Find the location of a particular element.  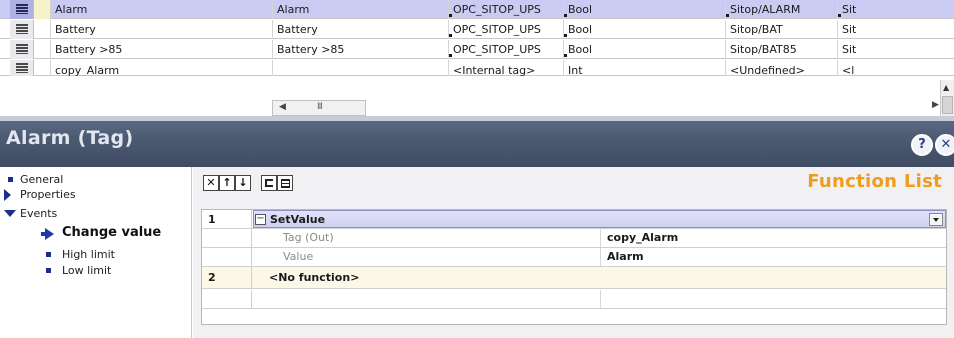

scroll-up-icon: ▲ is located at coordinates (946, 87).